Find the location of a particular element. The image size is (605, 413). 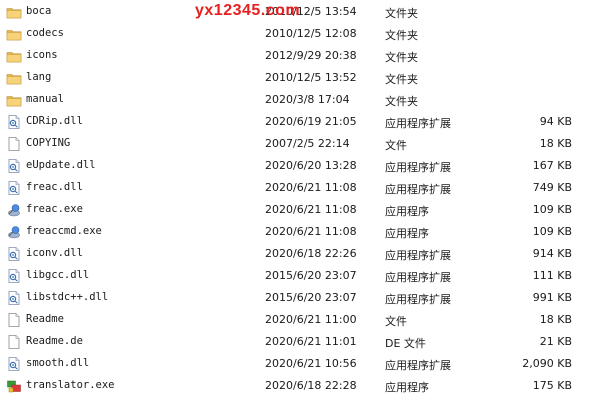

file-modified-date: 2020/6/21 11:01 is located at coordinates (311, 341).